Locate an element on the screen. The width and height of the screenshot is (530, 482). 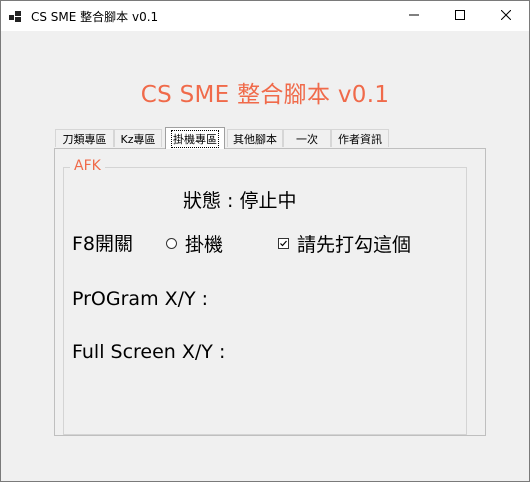
tab-other-scripts: 其他腳本 is located at coordinates (255, 138).